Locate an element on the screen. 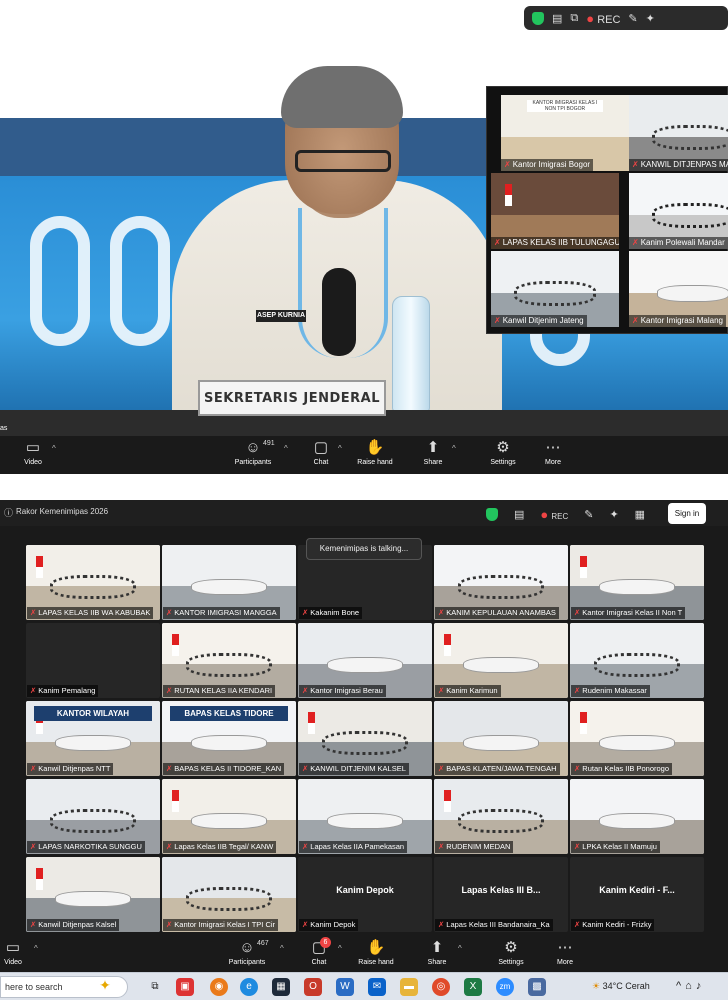 This screenshot has width=728, height=1000. gallery-tile: ✗ KANTOR IMIGRASI MANGGA is located at coordinates (229, 582).